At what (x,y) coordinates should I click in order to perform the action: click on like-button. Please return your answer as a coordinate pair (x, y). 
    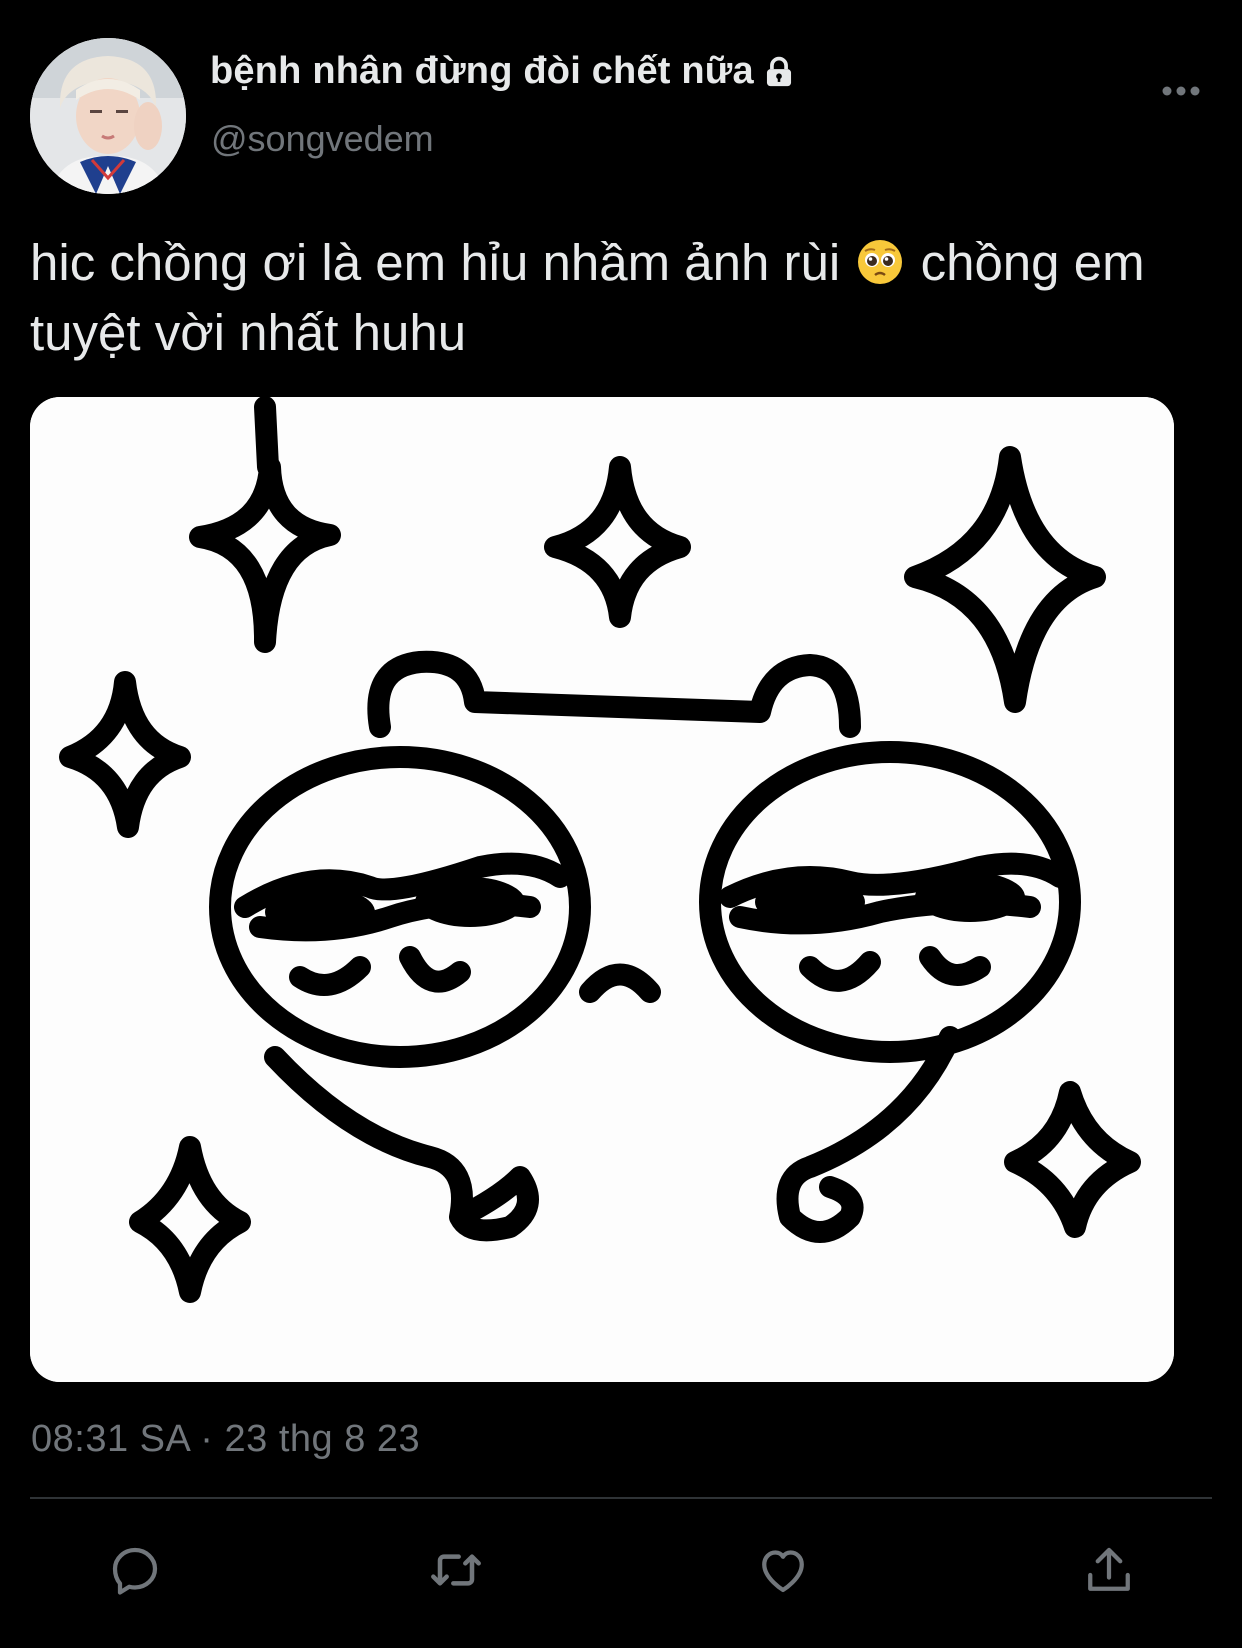
    Looking at the image, I should click on (783, 1570).